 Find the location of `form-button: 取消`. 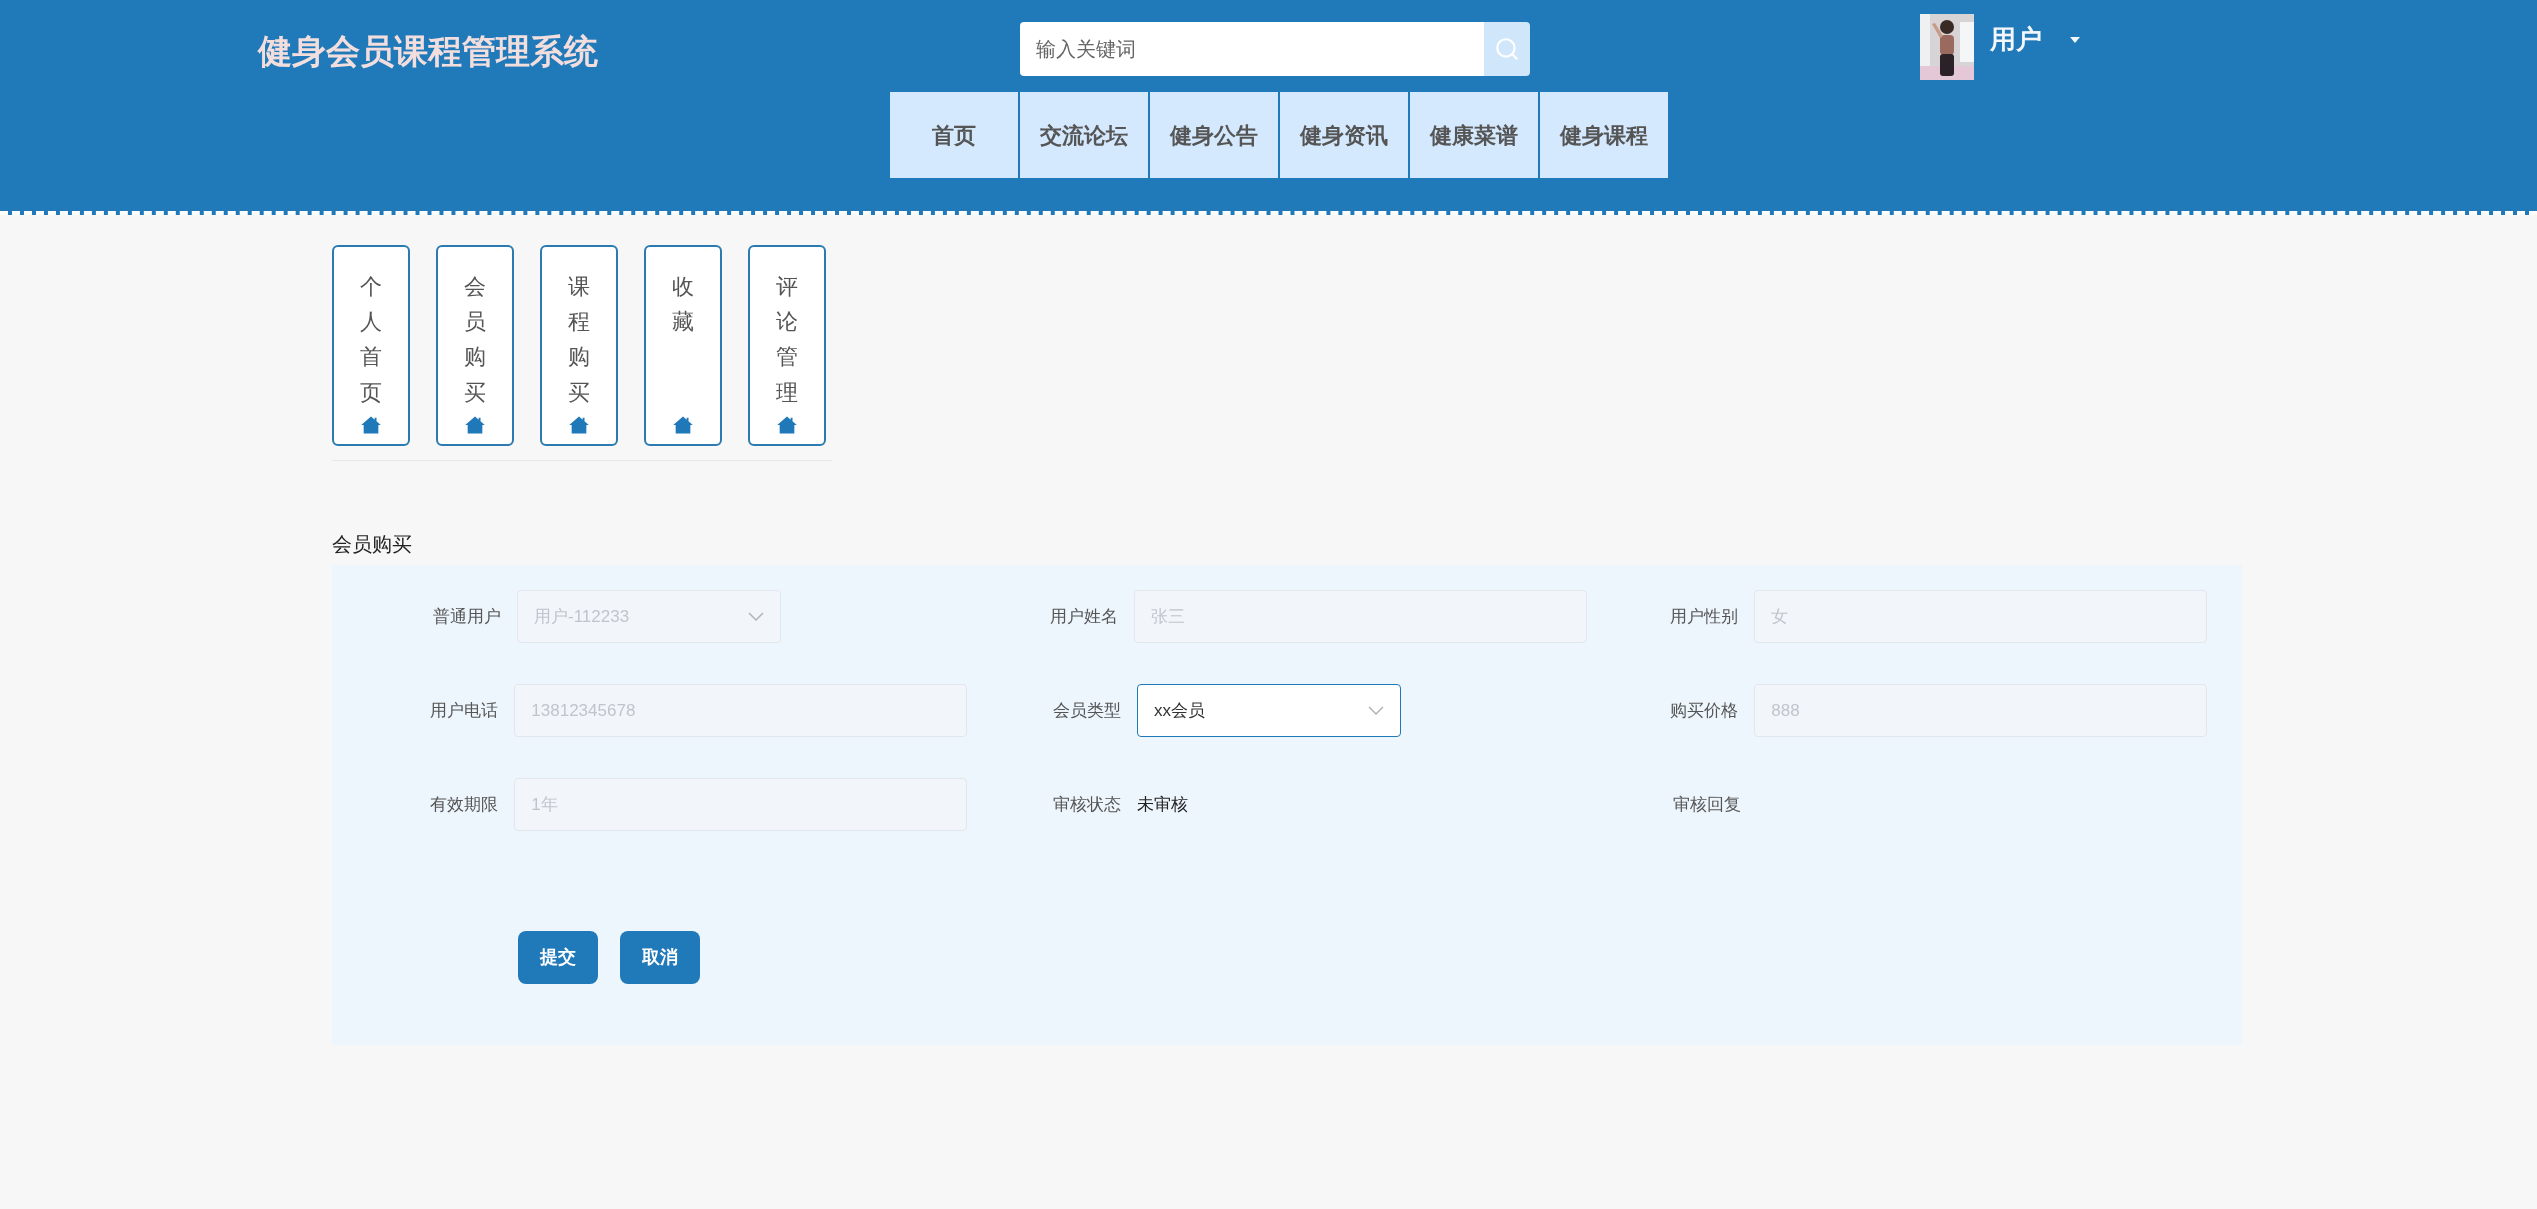

form-button: 取消 is located at coordinates (660, 957).